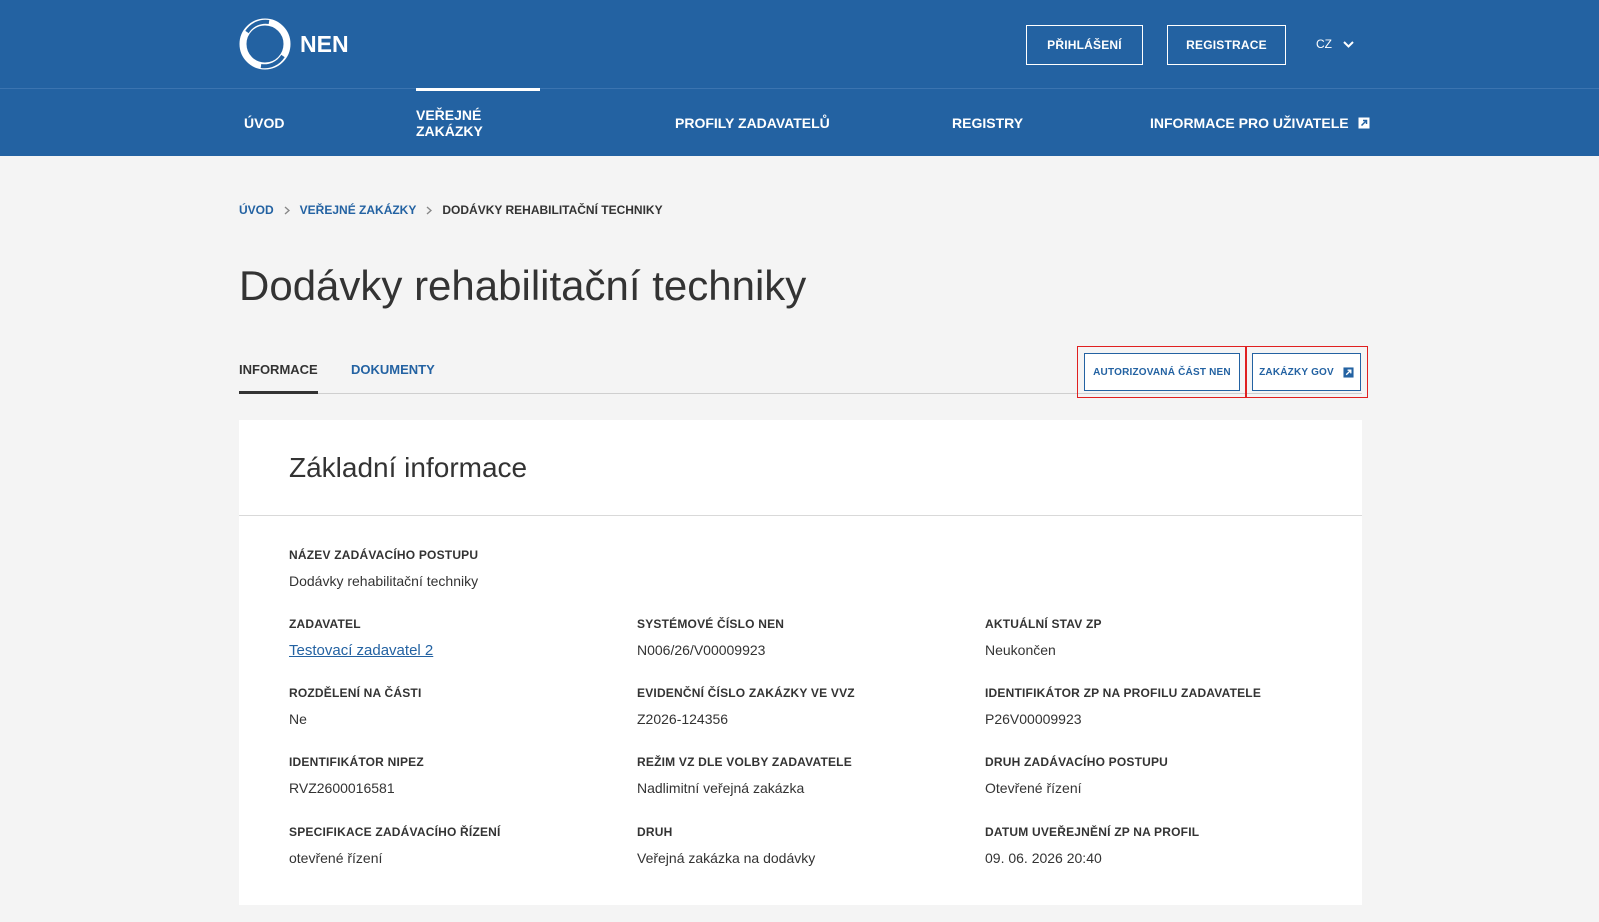  I want to click on top-header: NEN PŘIHLÁŠENÍ REGISTRACE CZ, so click(799, 44).